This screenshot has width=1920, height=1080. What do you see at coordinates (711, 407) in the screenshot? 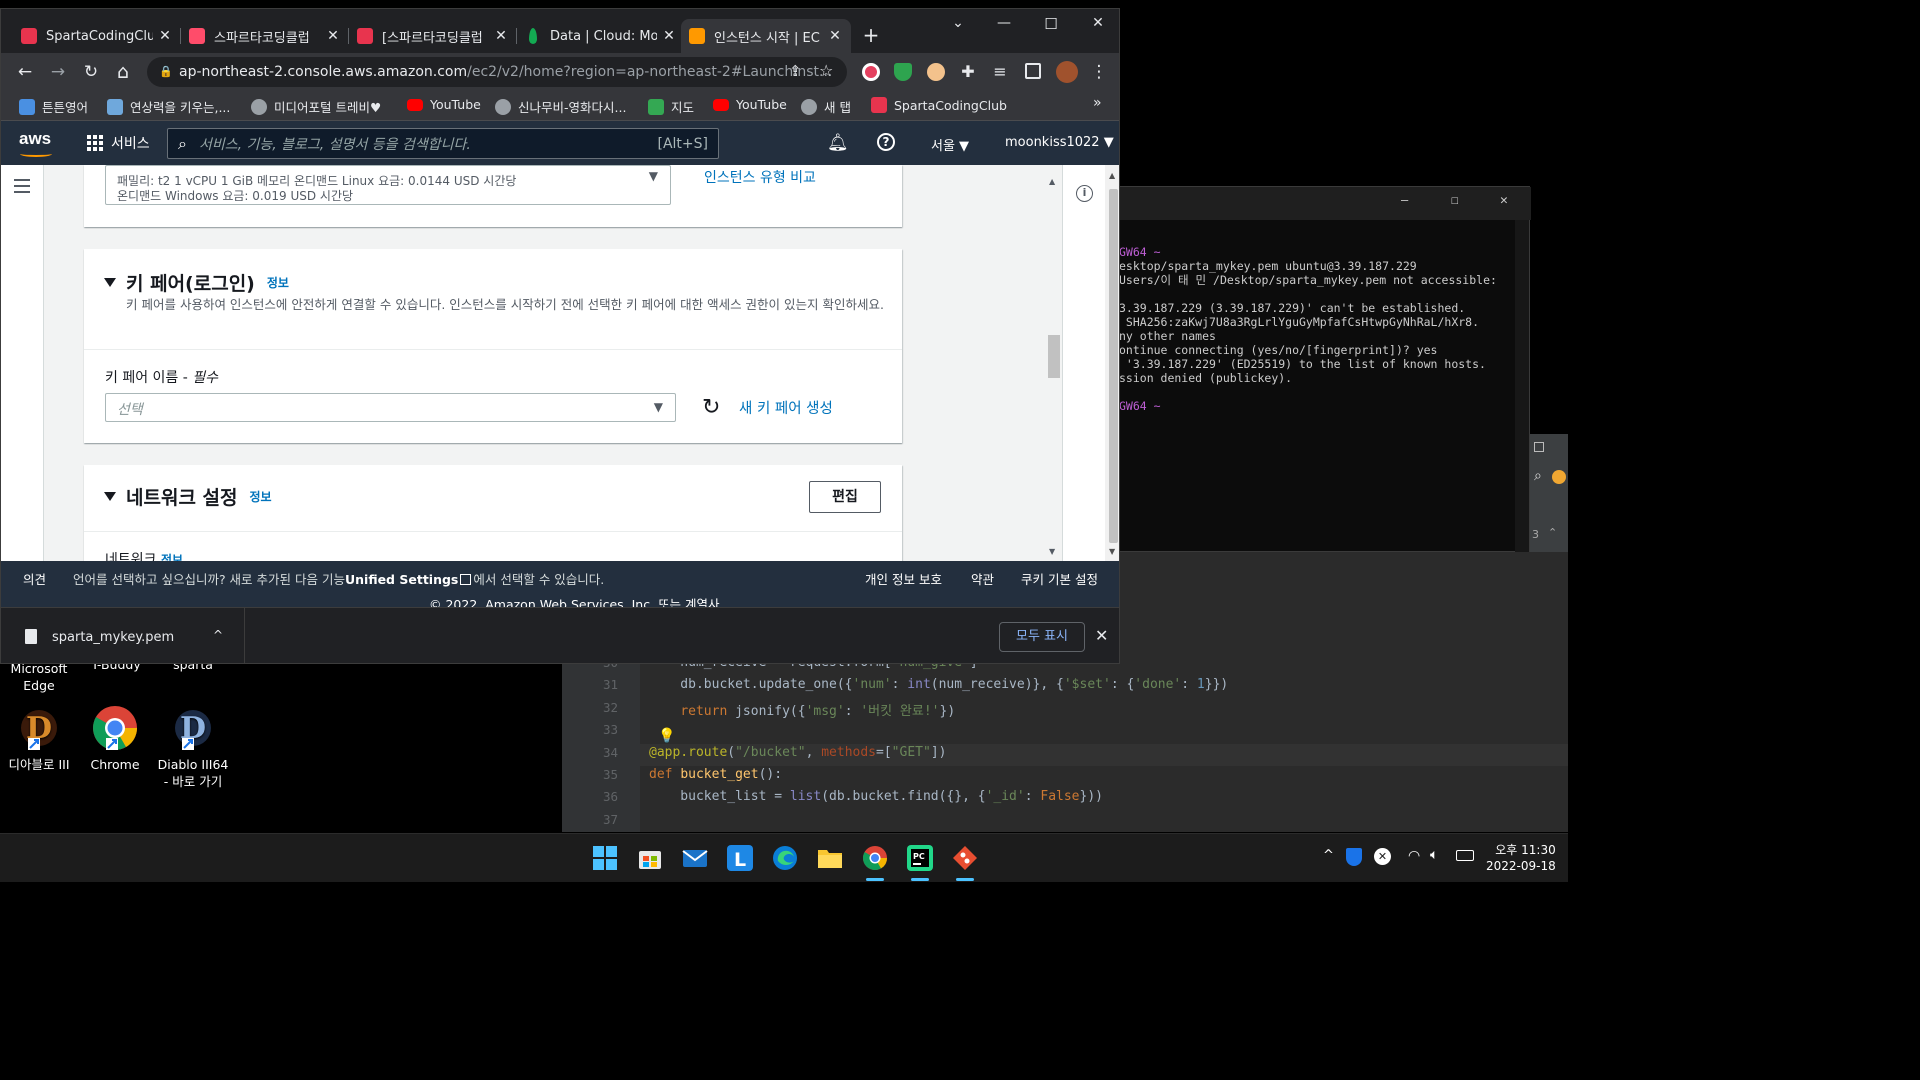
I see `refresh-icon: ↻` at bounding box center [711, 407].